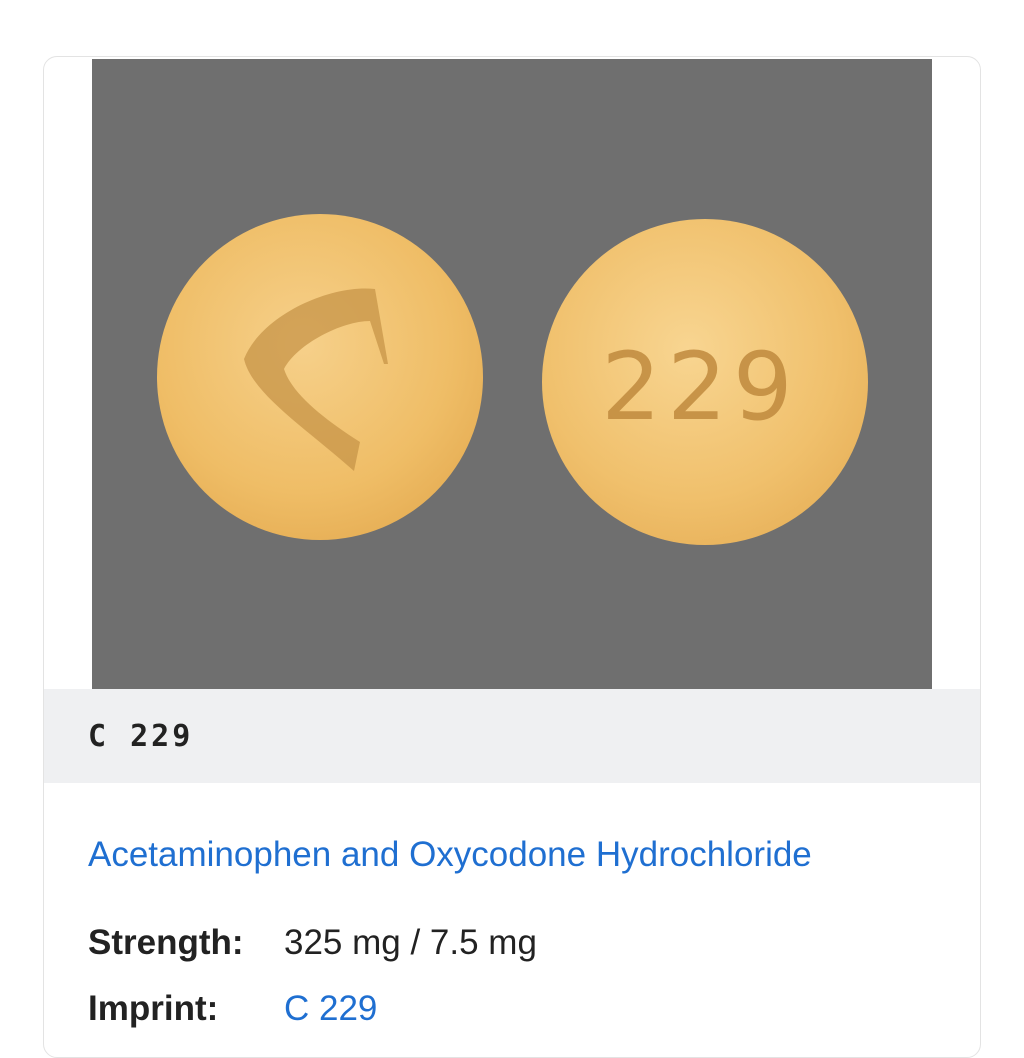  Describe the element at coordinates (330, 1008) in the screenshot. I see `imprint-value-link: C 229` at that location.